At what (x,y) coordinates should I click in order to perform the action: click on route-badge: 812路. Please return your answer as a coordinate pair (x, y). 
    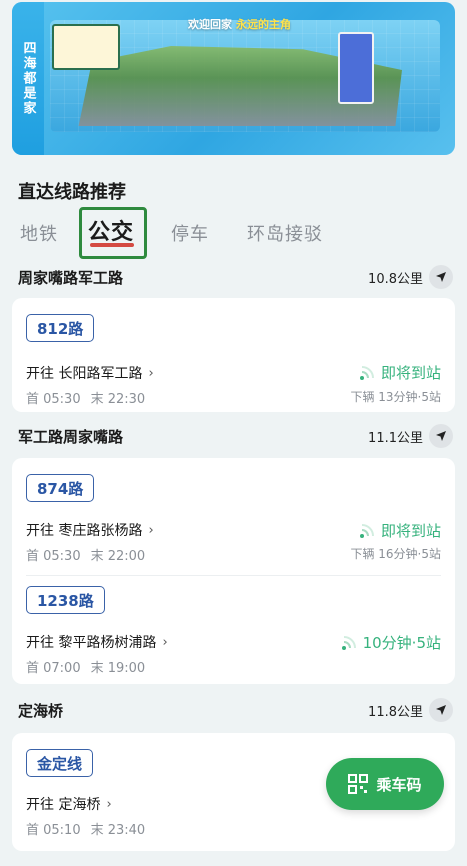
    Looking at the image, I should click on (60, 328).